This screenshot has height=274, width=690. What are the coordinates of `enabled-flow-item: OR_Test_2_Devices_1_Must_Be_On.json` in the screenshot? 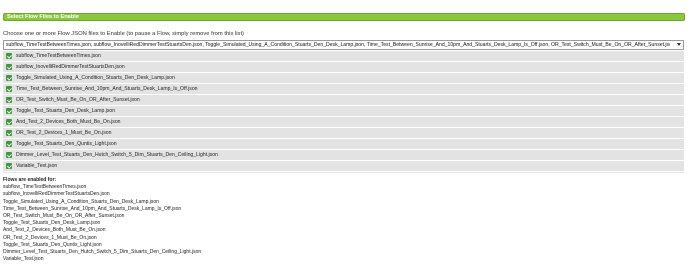 It's located at (50, 237).